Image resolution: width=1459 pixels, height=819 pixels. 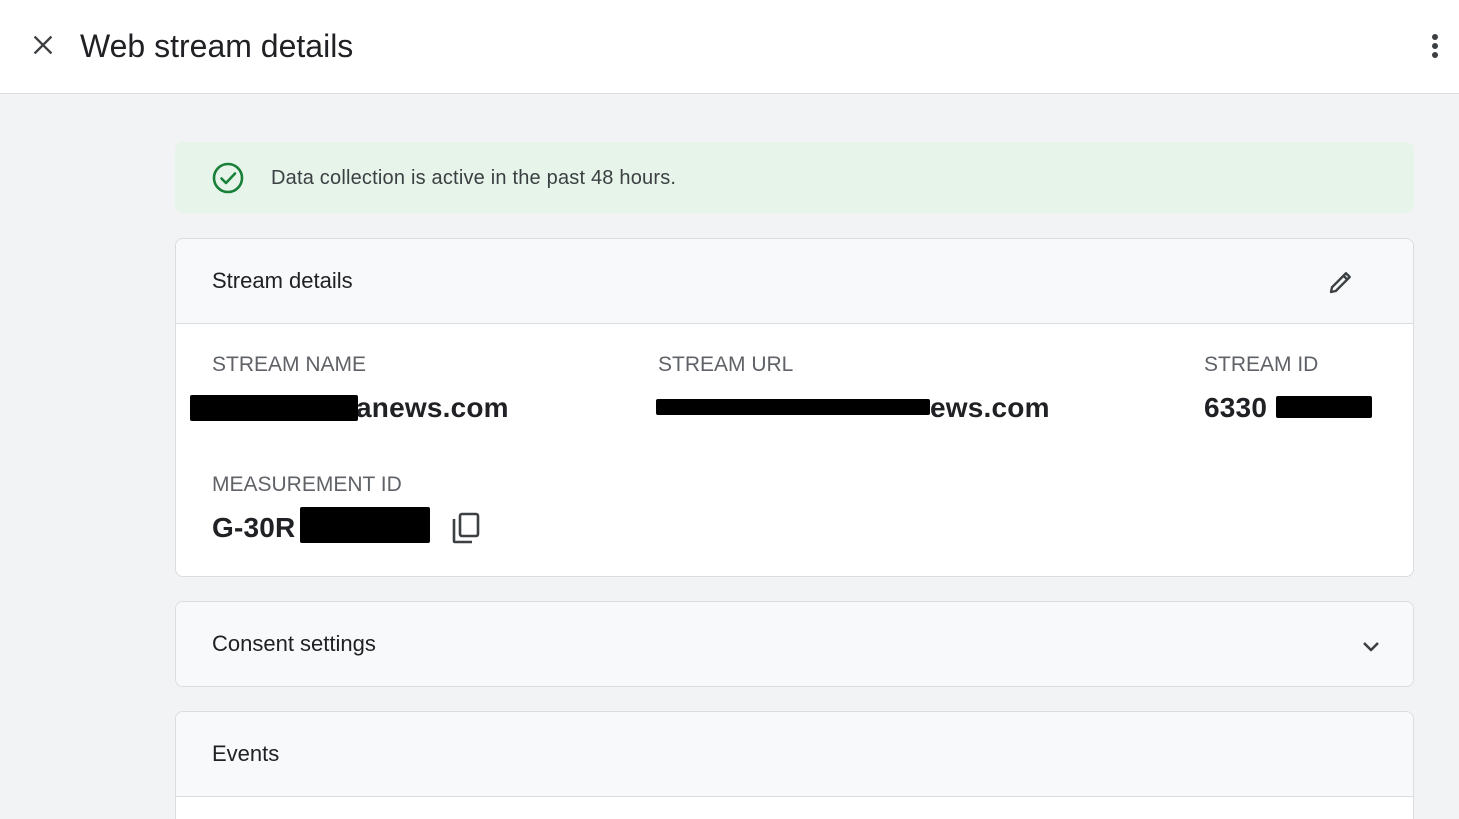 I want to click on consent-settings-card: Consent settings, so click(x=794, y=644).